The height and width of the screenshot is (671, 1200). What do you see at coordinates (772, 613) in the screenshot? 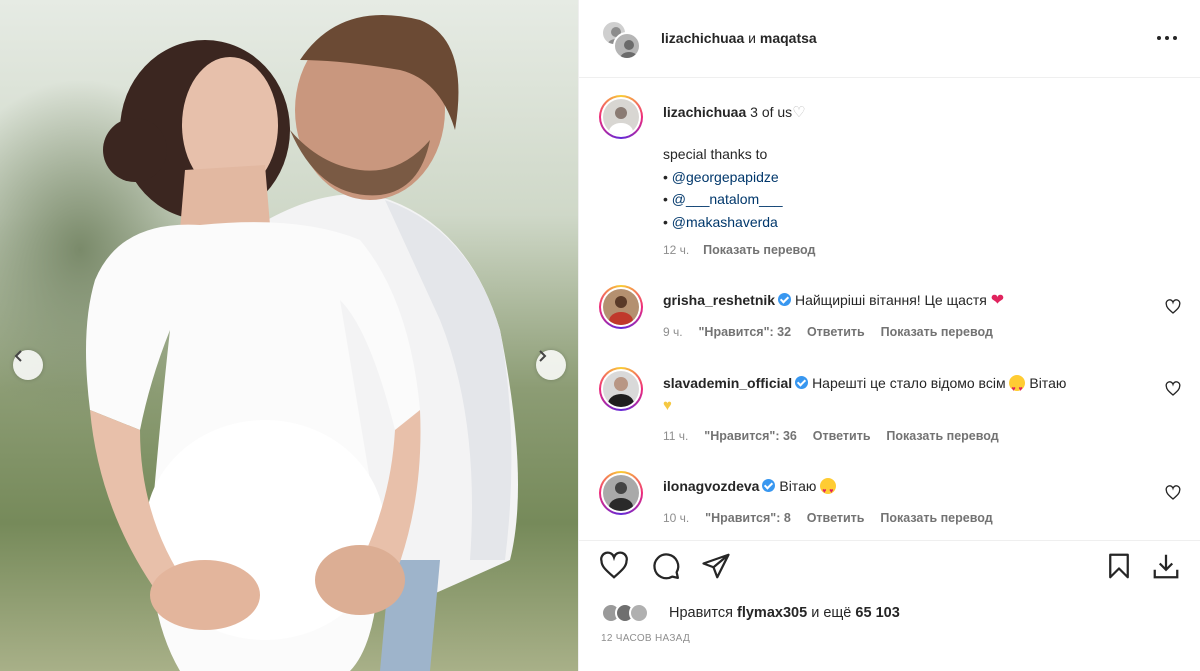
I see `liker-username: flymax305` at bounding box center [772, 613].